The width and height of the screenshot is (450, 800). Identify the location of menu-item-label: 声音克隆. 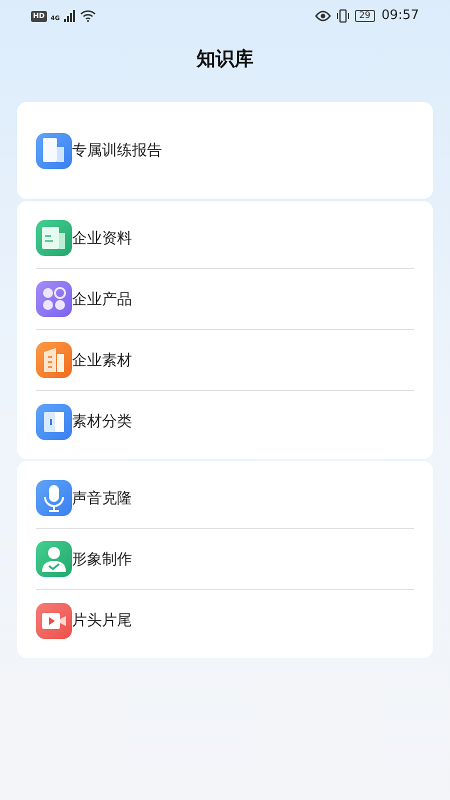
(102, 498).